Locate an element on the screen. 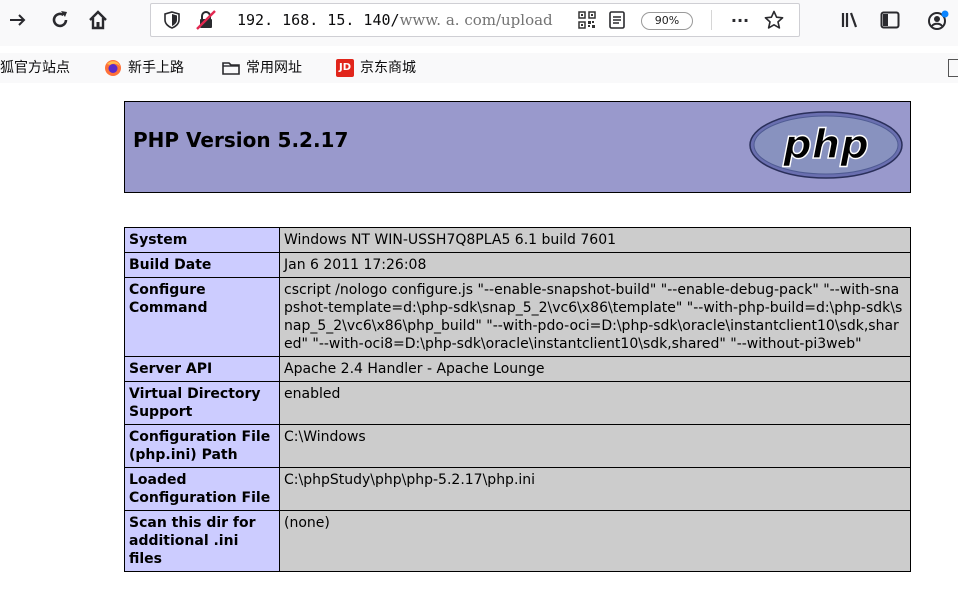  library-icon is located at coordinates (850, 20).